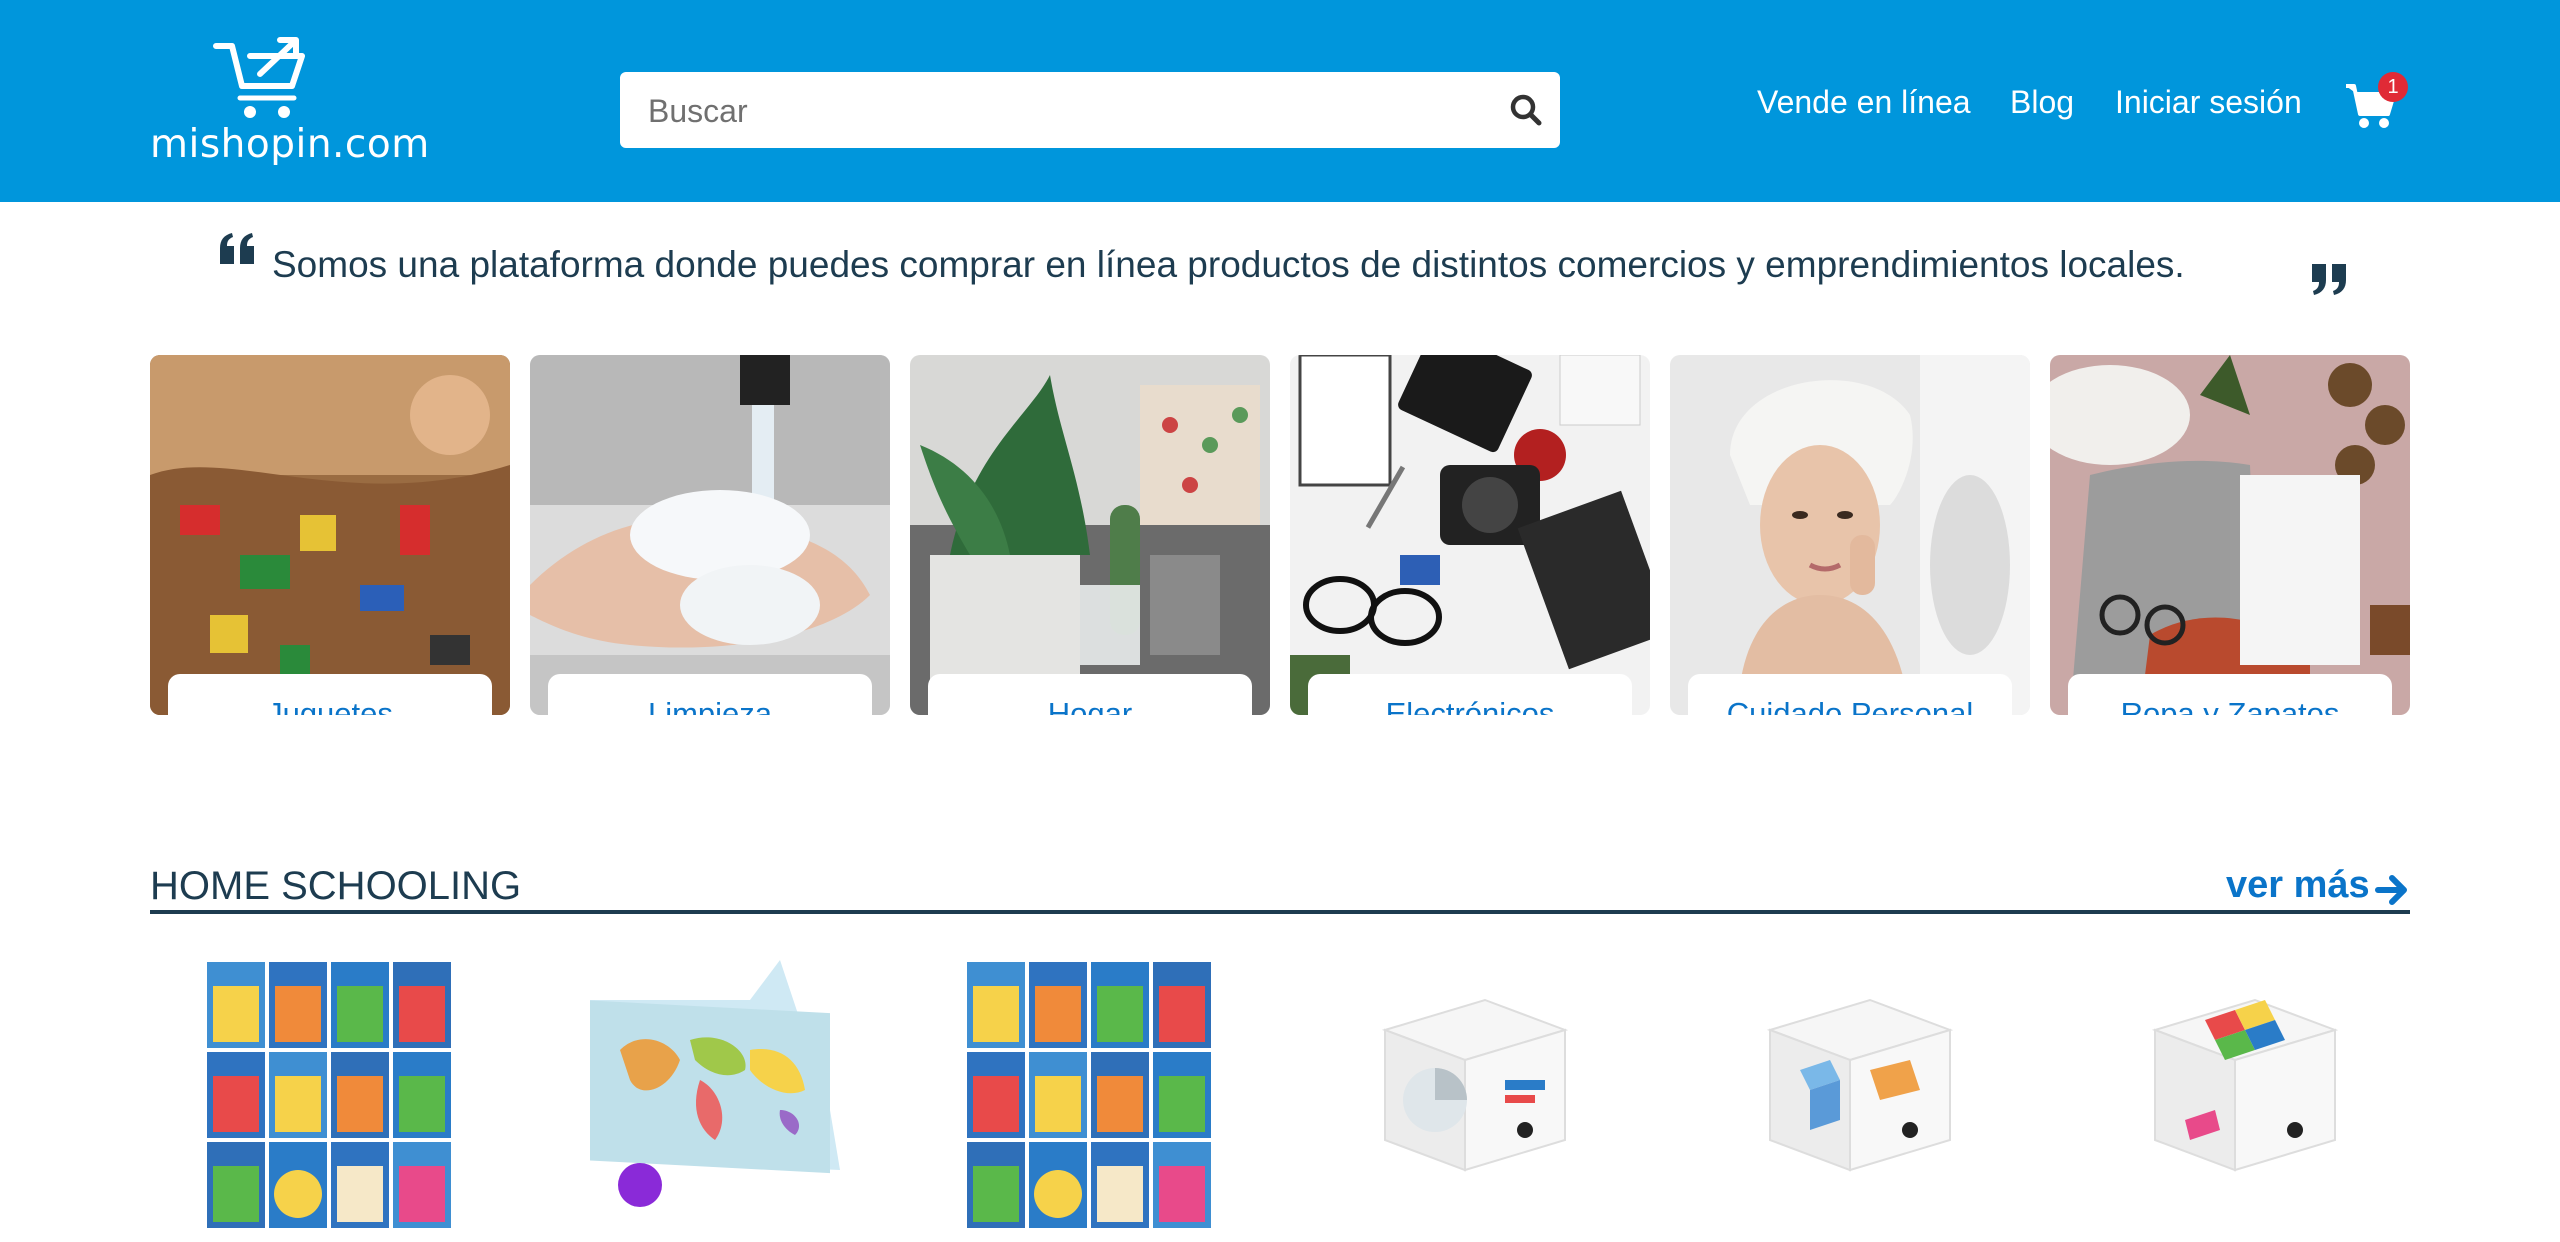  What do you see at coordinates (2042, 102) in the screenshot?
I see `nav-blog: Blog` at bounding box center [2042, 102].